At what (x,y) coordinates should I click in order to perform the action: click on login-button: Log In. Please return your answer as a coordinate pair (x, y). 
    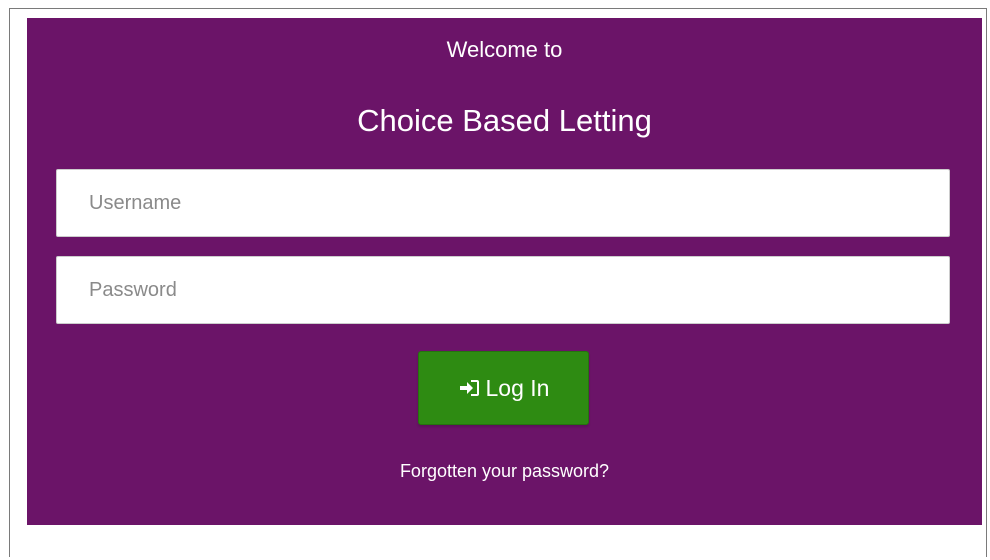
    Looking at the image, I should click on (503, 388).